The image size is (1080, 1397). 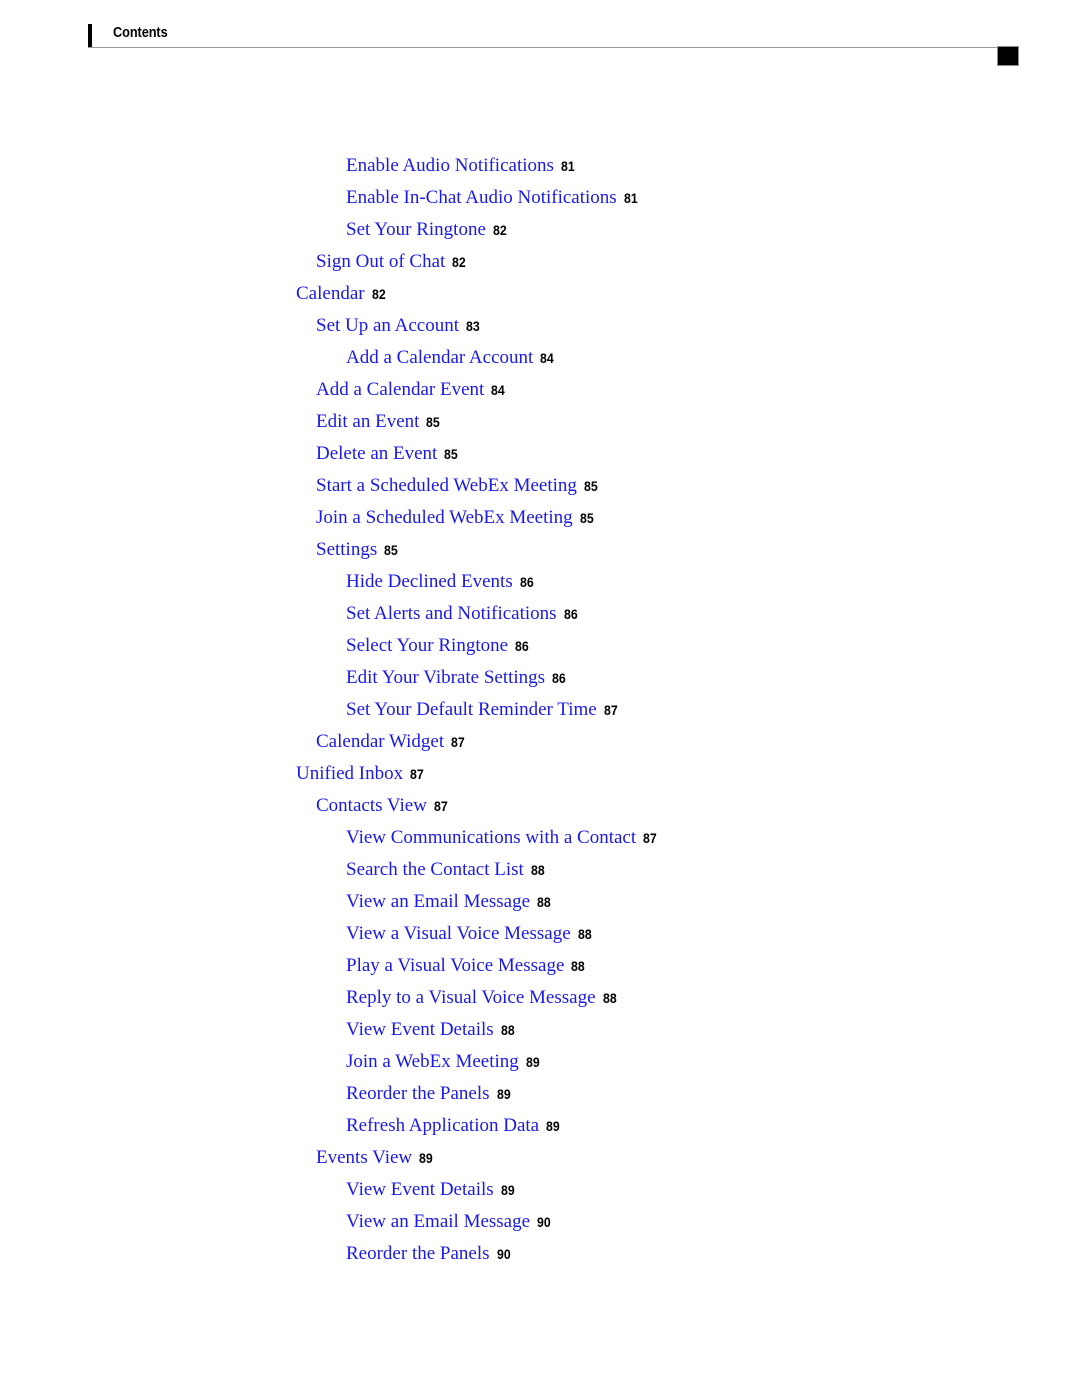 What do you see at coordinates (540, 262) in the screenshot?
I see `toc-entry: Sign Out of Chat 82` at bounding box center [540, 262].